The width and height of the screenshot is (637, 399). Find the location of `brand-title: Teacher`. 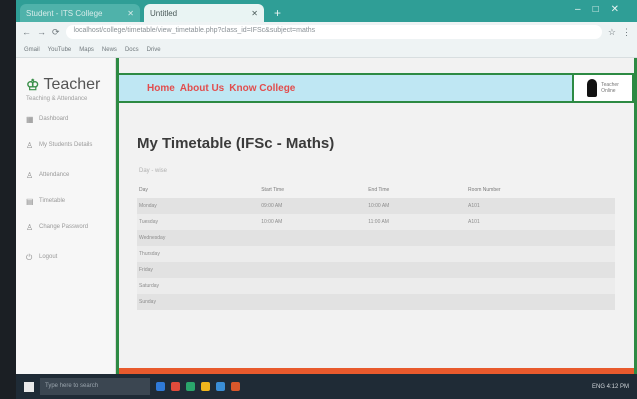

brand-title: Teacher is located at coordinates (72, 84).